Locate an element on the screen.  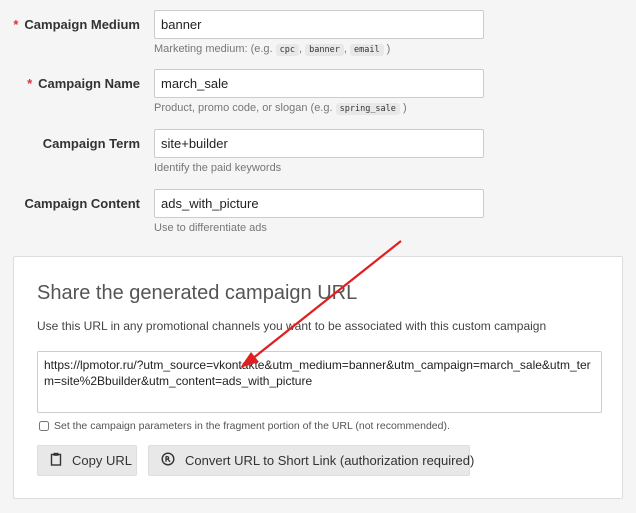
link-shortener-icon is located at coordinates (168, 460).